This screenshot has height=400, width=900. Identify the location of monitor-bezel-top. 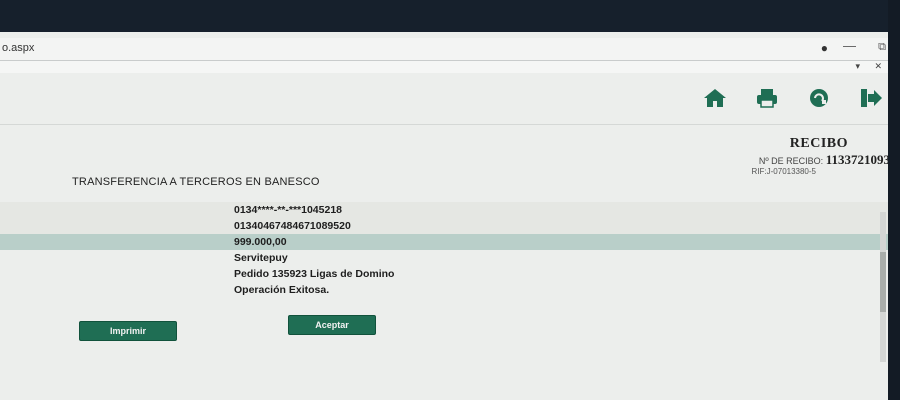
(450, 18).